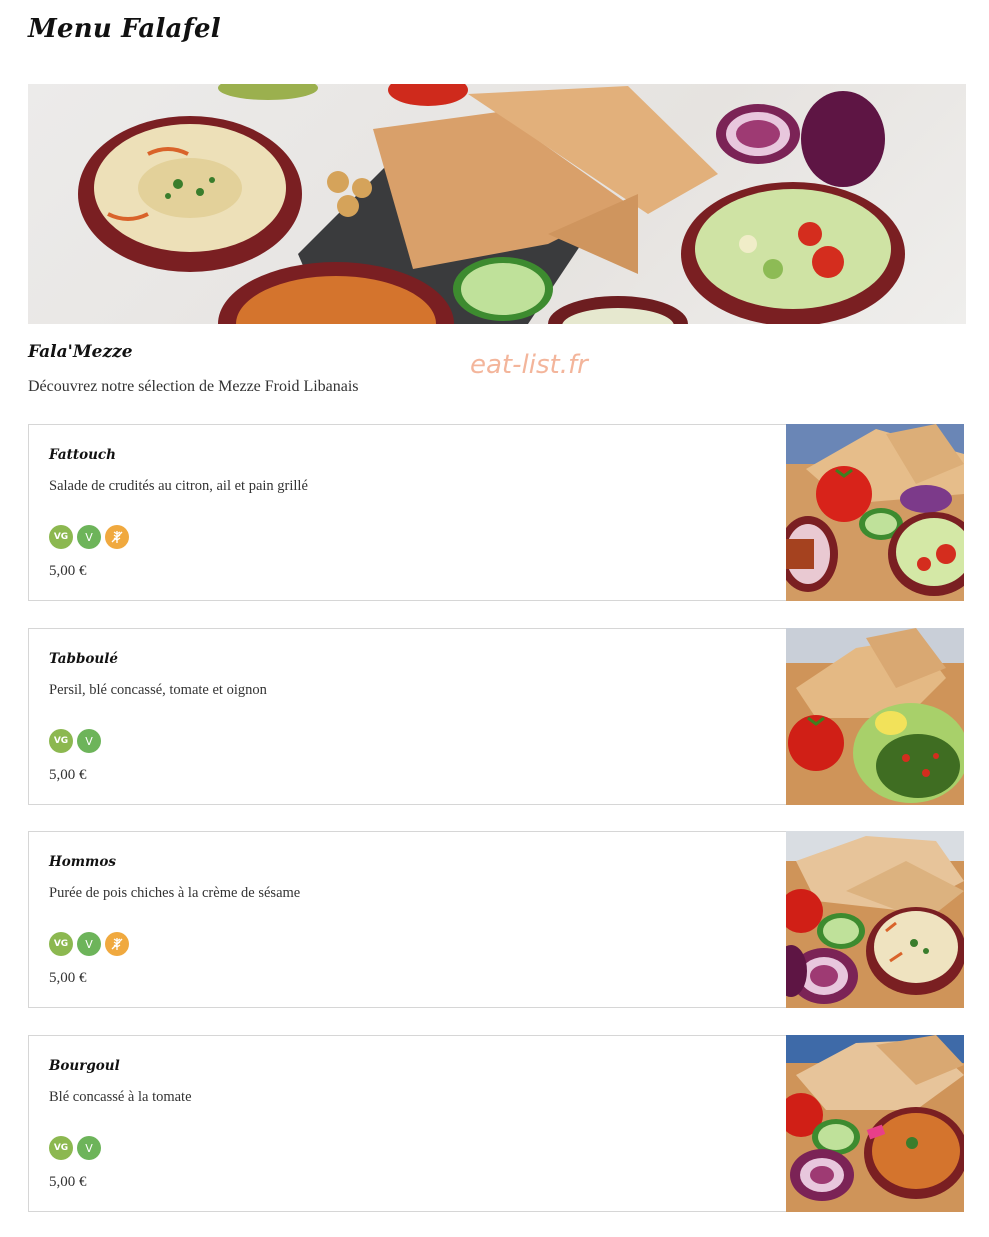 The width and height of the screenshot is (989, 1237). I want to click on section-title: Fala'Mezze, so click(80, 352).